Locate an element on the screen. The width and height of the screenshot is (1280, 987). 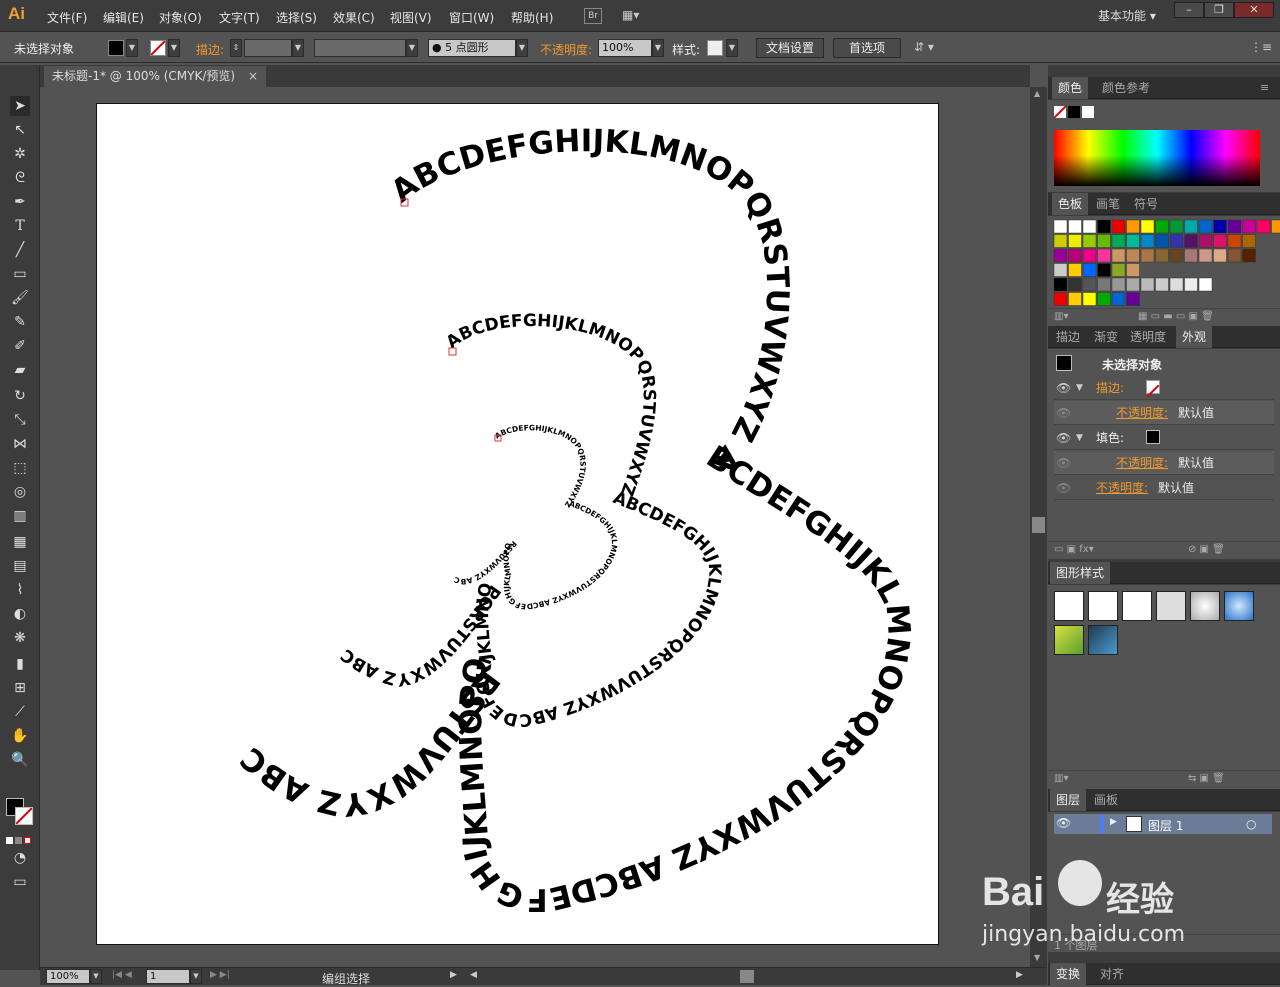
tab-align: 对齐 is located at coordinates (1112, 974).